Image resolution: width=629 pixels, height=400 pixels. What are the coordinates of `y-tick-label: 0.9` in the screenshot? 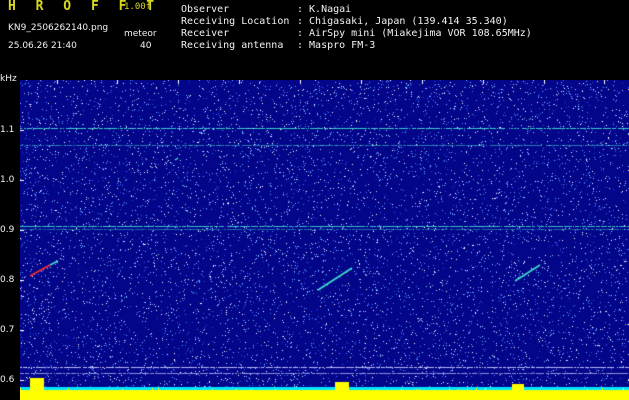 It's located at (7, 230).